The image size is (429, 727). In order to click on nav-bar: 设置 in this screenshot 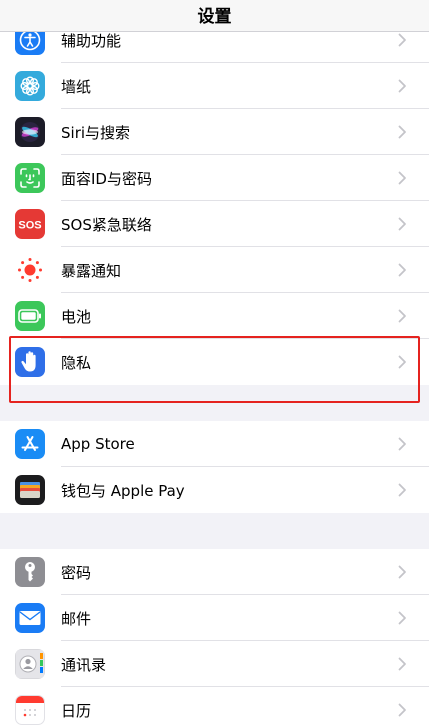, I will do `click(214, 16)`.